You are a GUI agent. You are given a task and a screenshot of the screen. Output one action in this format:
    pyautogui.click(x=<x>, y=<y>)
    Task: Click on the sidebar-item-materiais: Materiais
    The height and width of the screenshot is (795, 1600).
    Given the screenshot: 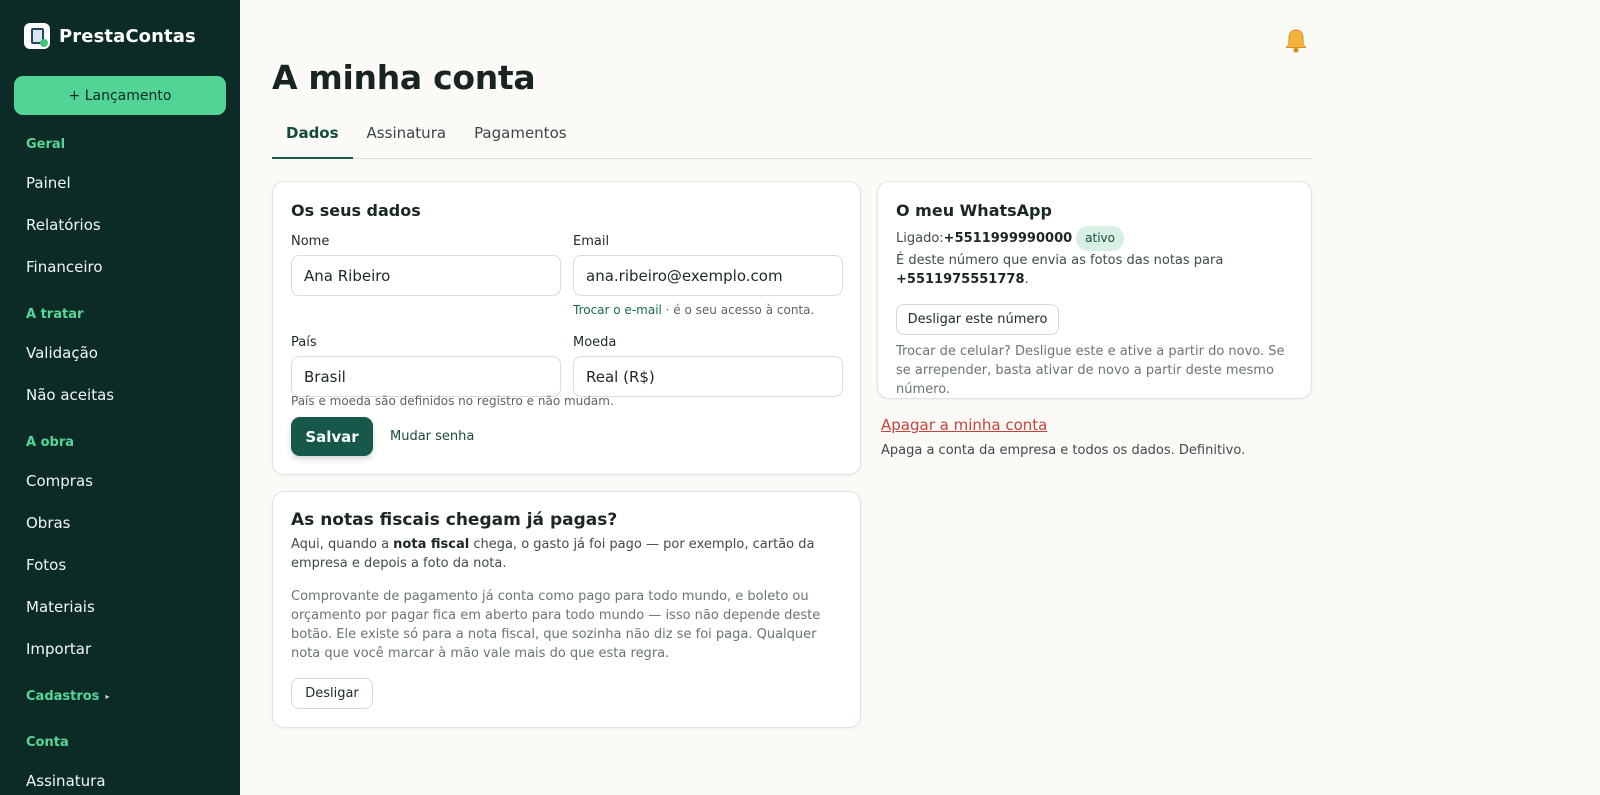 What is the action you would take?
    pyautogui.click(x=120, y=607)
    